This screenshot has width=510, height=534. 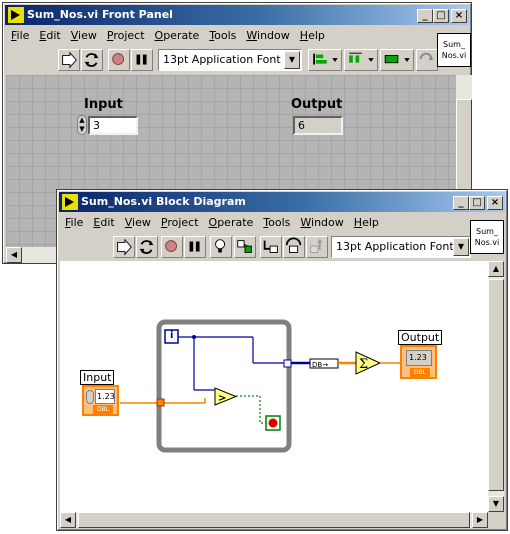 I want to click on green-wire, so click(x=251, y=409).